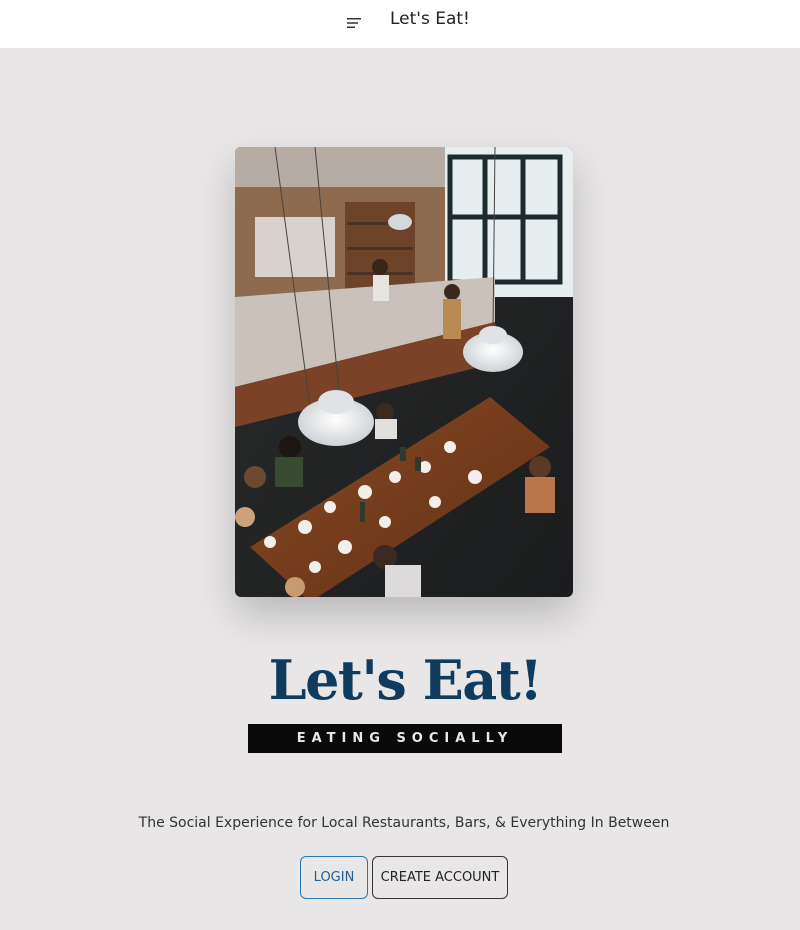 The image size is (800, 930). Describe the element at coordinates (405, 680) in the screenshot. I see `logo-title: Let's Eat!` at that location.